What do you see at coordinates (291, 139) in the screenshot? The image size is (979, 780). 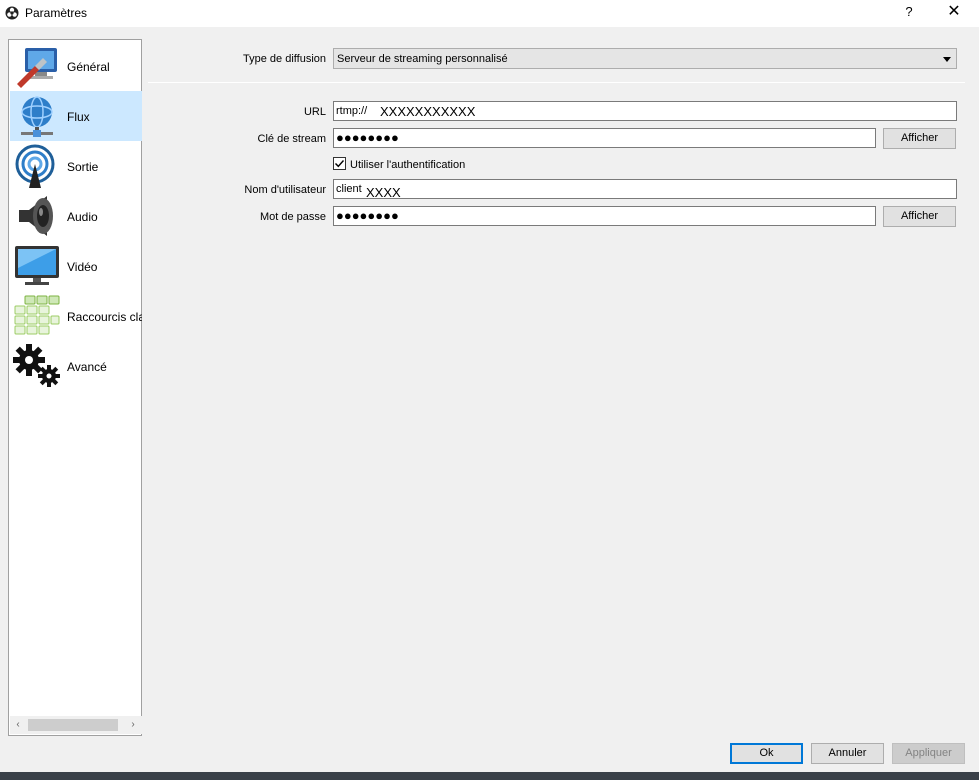 I see `stream-key-label: Clé de stream` at bounding box center [291, 139].